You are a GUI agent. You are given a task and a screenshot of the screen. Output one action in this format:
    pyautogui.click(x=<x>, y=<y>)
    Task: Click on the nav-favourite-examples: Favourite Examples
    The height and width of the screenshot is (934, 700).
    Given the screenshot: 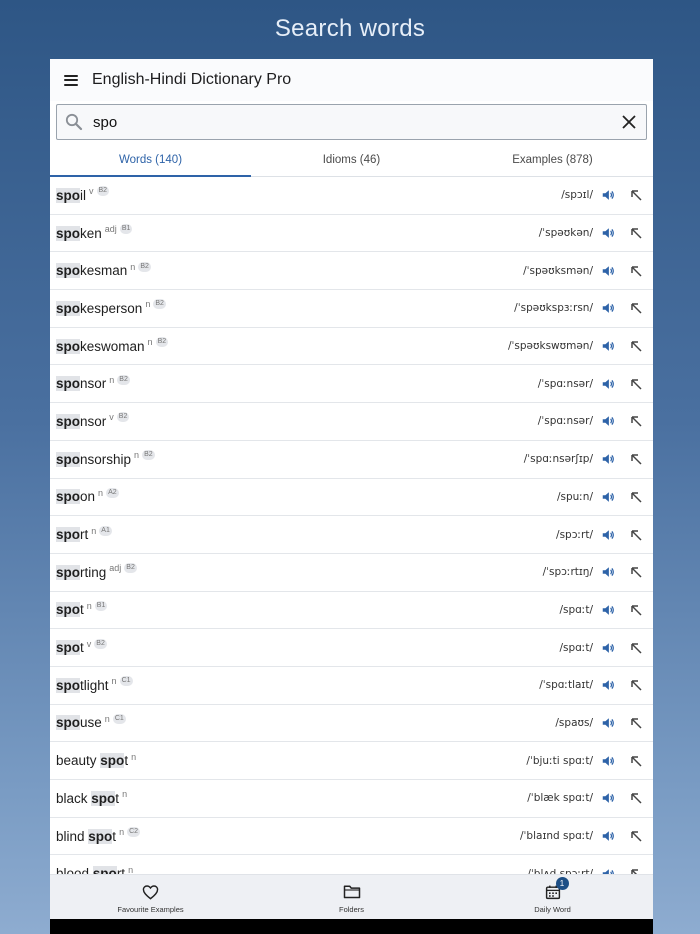 What is the action you would take?
    pyautogui.click(x=150, y=897)
    